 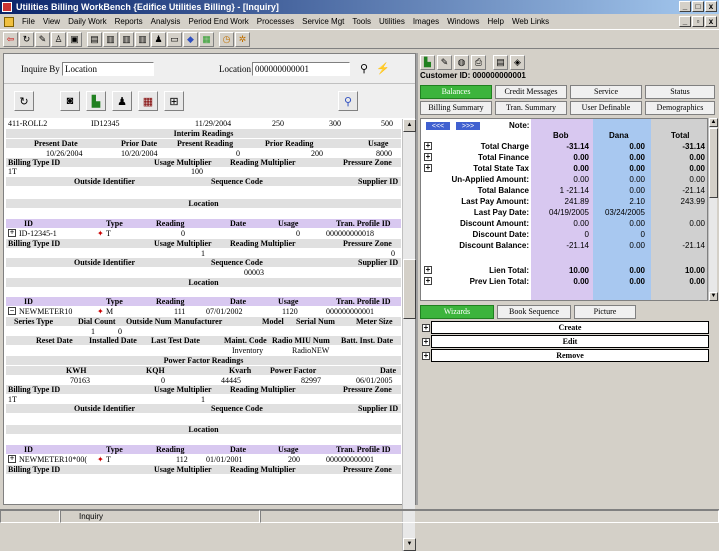 What do you see at coordinates (517, 62) in the screenshot?
I see `diamond-grid-icon: ◈` at bounding box center [517, 62].